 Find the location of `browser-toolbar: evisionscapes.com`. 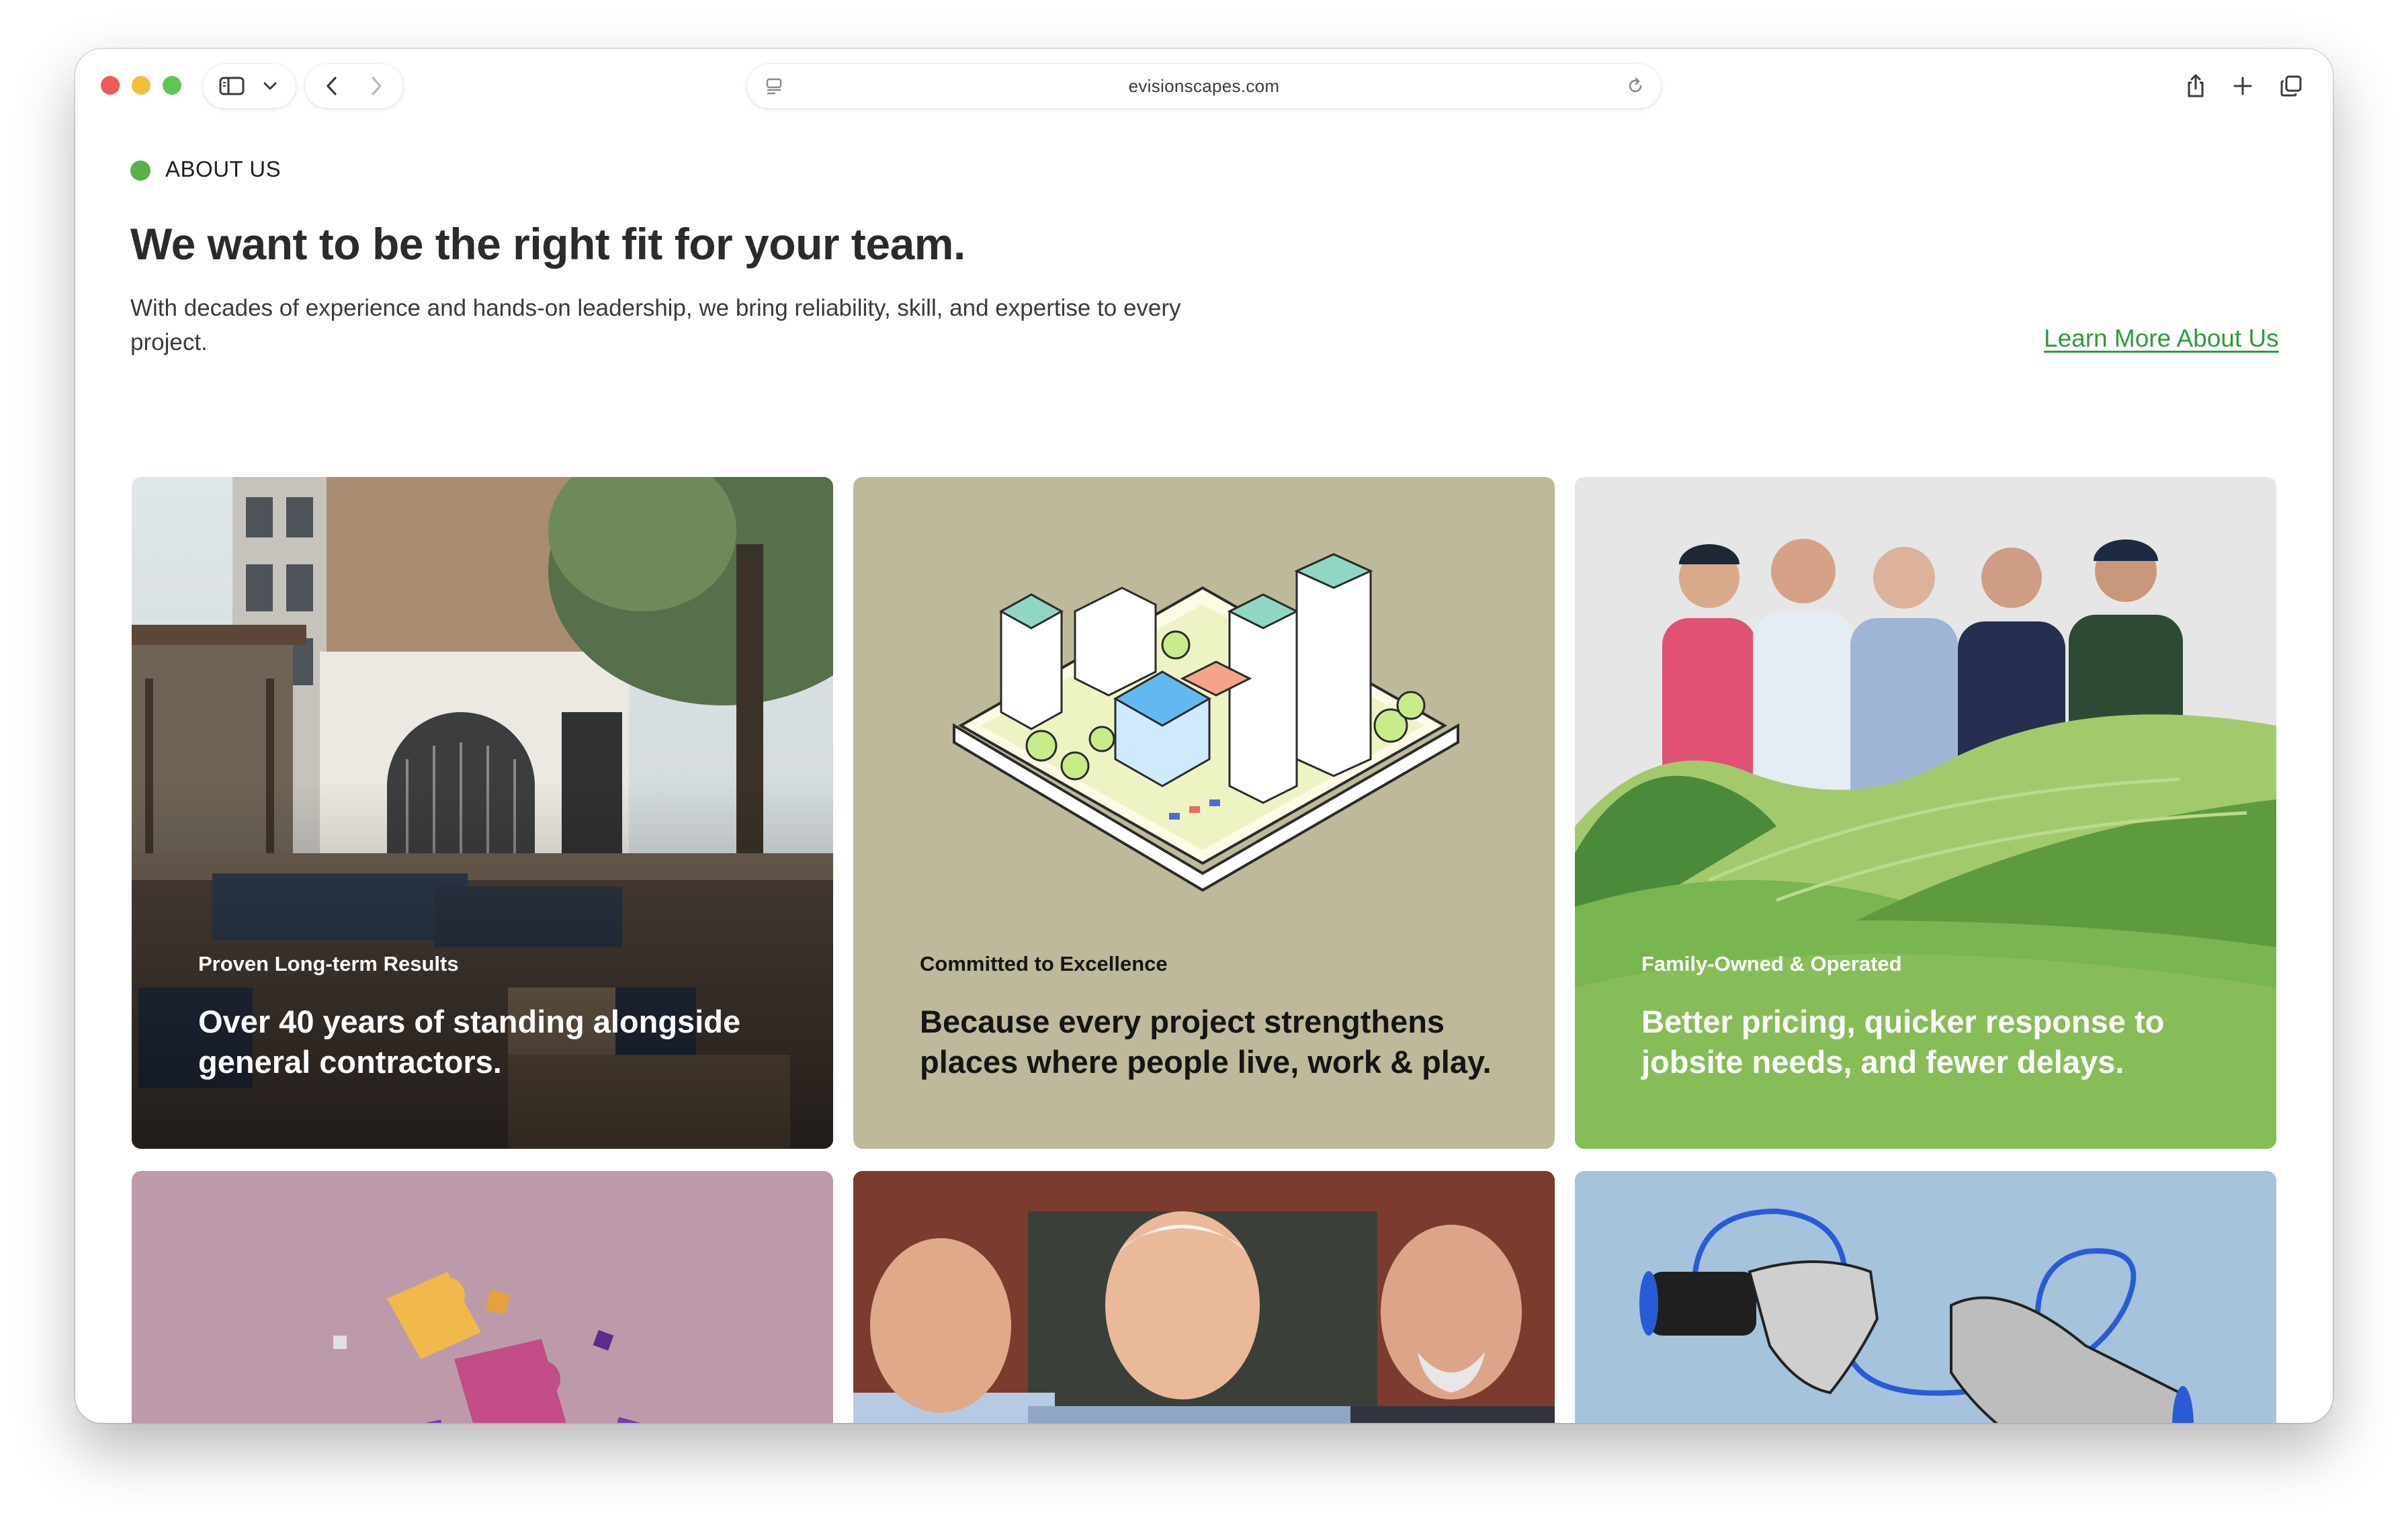

browser-toolbar: evisionscapes.com is located at coordinates (1204, 86).